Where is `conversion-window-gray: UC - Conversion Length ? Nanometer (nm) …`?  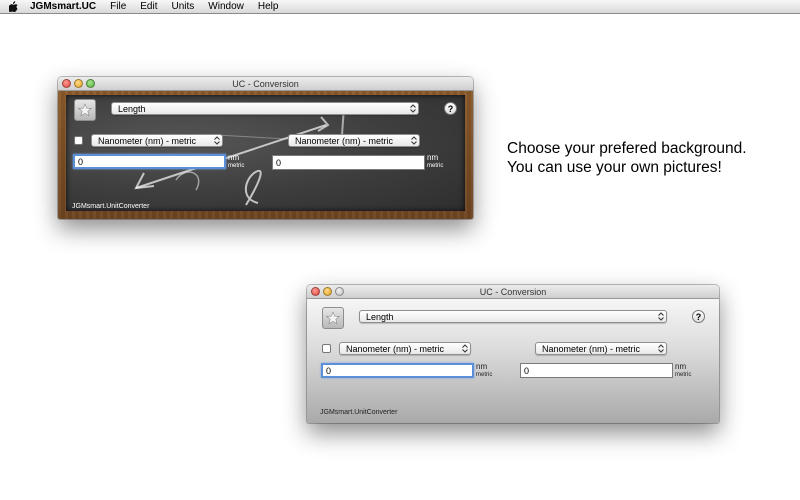
conversion-window-gray: UC - Conversion Length ? Nanometer (nm) … is located at coordinates (513, 354).